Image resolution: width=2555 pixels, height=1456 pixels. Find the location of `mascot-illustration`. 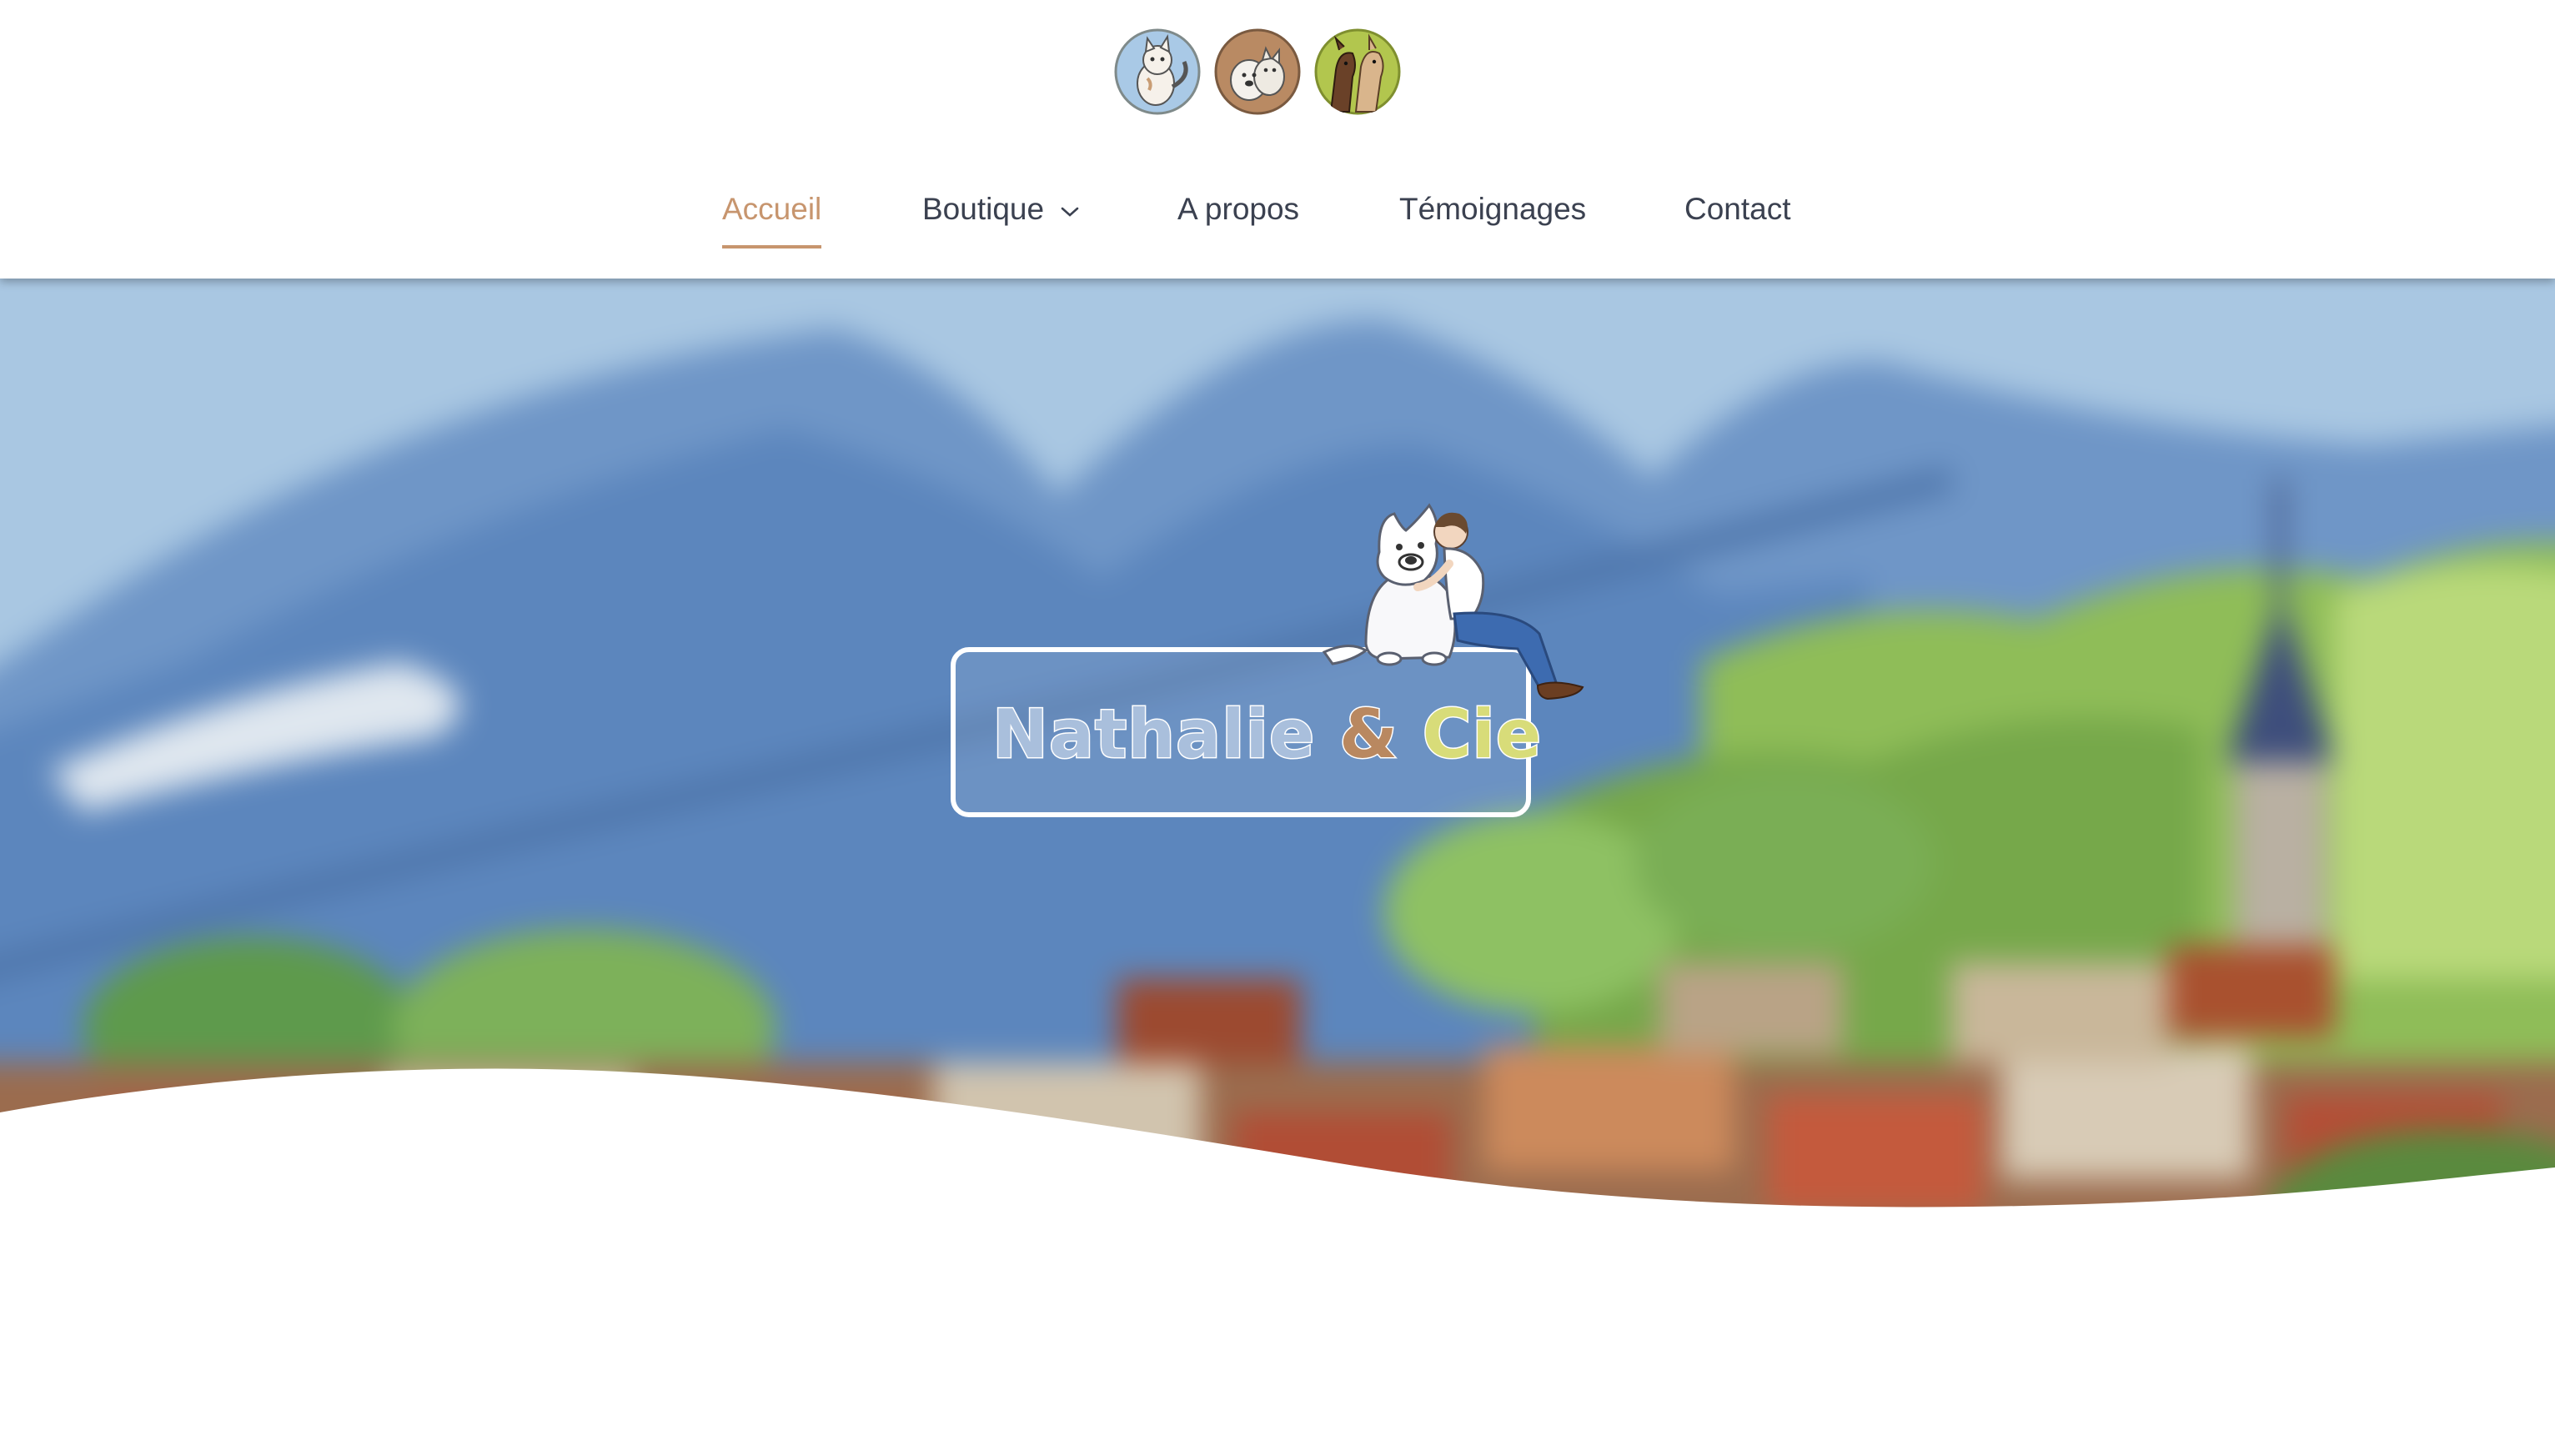

mascot-illustration is located at coordinates (1453, 601).